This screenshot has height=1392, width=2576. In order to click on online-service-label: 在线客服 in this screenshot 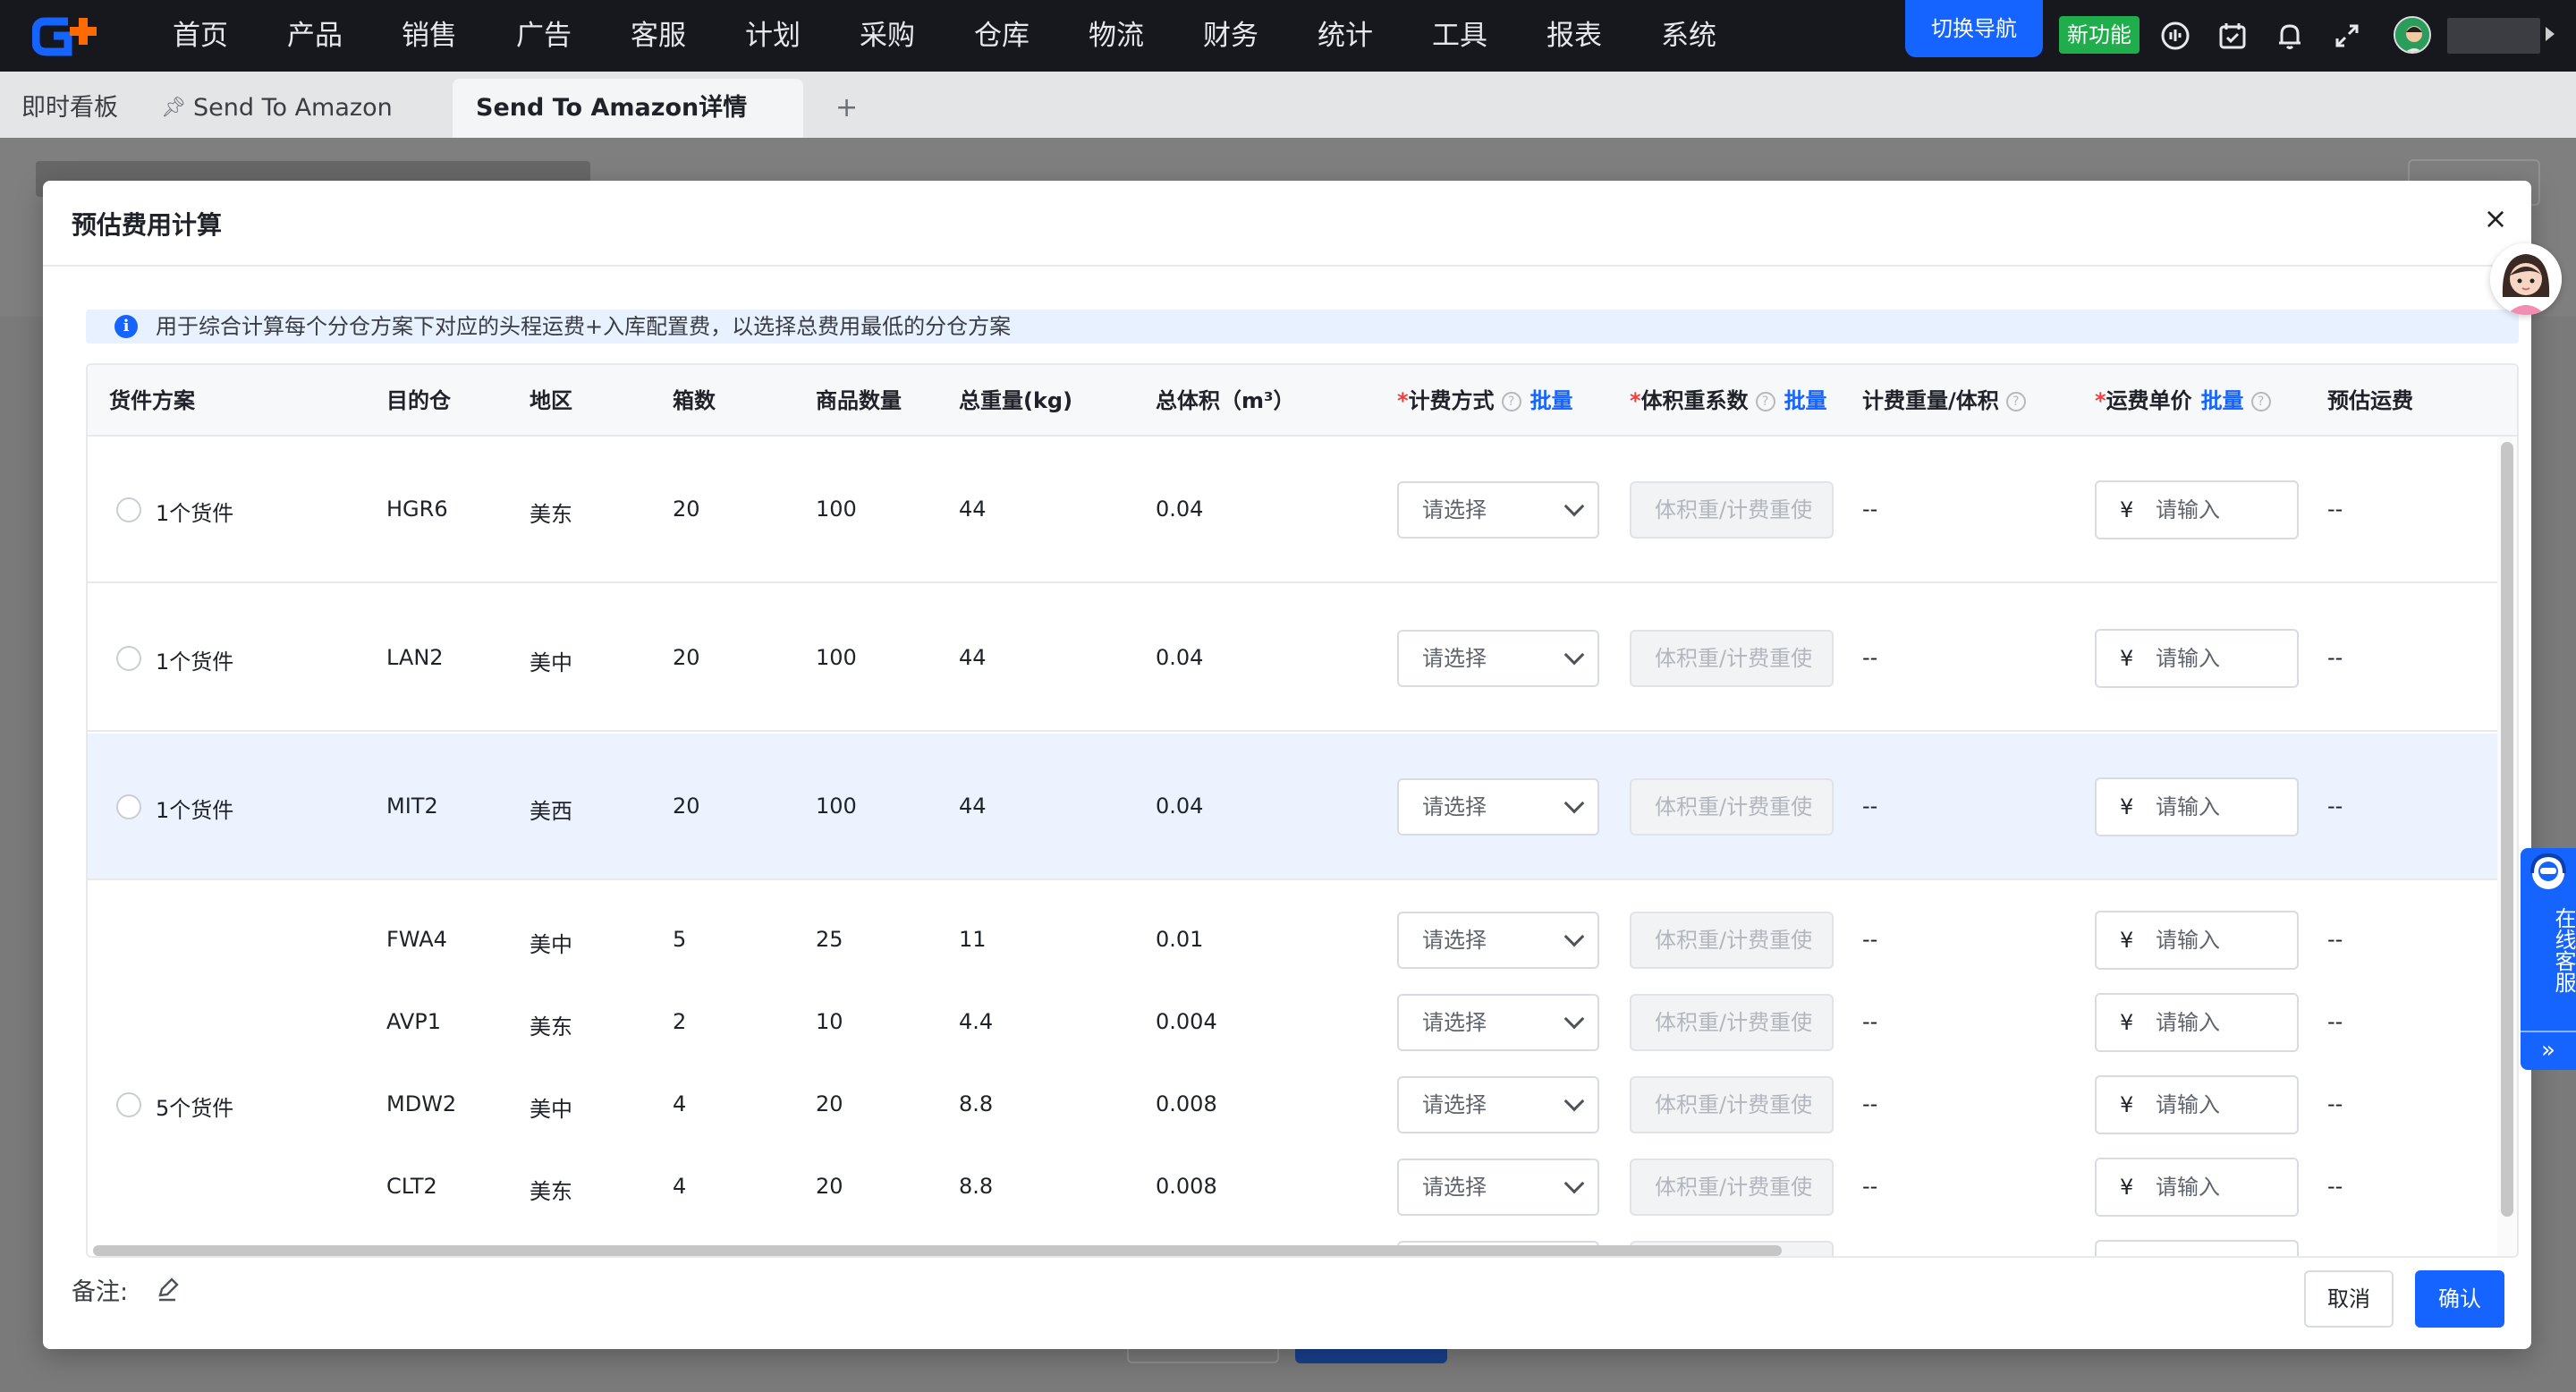, I will do `click(2548, 950)`.